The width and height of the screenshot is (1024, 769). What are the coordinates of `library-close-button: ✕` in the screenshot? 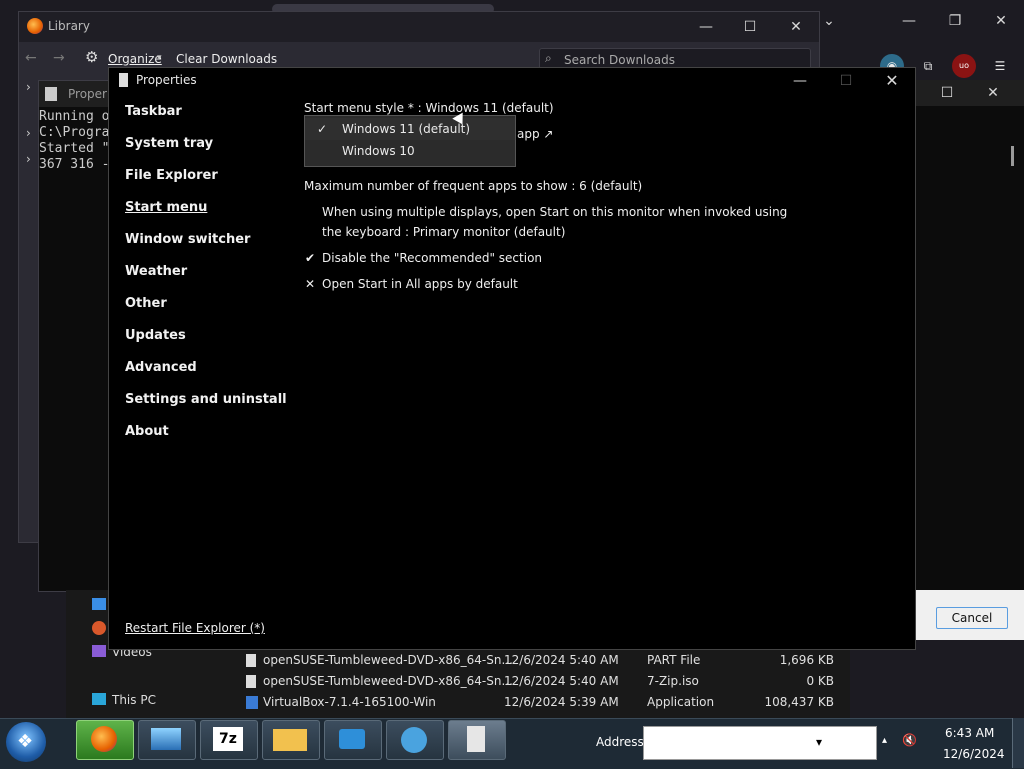 It's located at (796, 27).